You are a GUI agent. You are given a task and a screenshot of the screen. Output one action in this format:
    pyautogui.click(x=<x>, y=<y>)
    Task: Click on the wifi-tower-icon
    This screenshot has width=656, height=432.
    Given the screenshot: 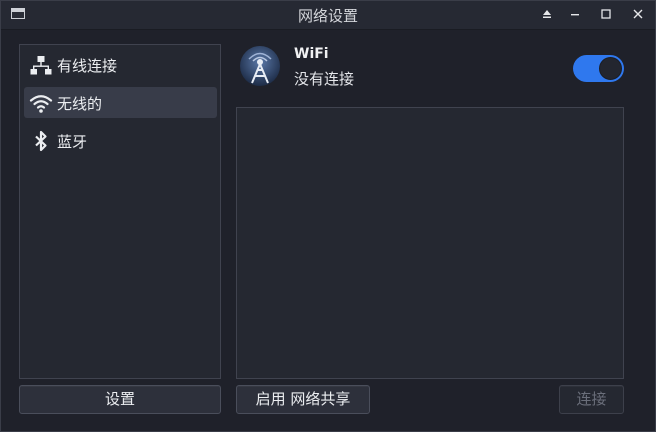 What is the action you would take?
    pyautogui.click(x=260, y=66)
    